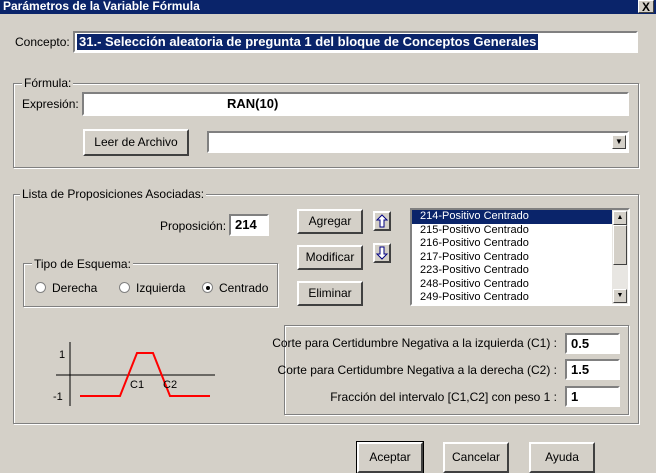  What do you see at coordinates (592, 396) in the screenshot?
I see `fraccion-input: 1` at bounding box center [592, 396].